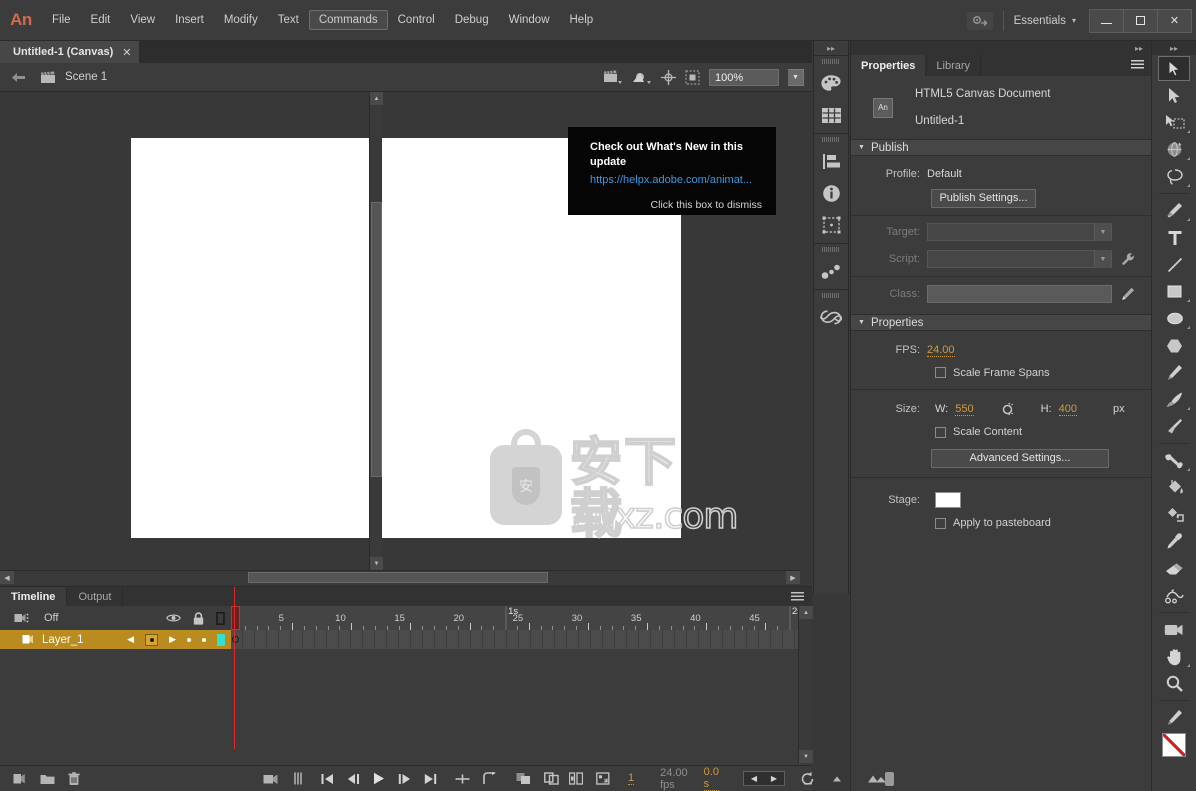 This screenshot has height=791, width=1196. What do you see at coordinates (95, 596) in the screenshot?
I see `tab-output: Output` at bounding box center [95, 596].